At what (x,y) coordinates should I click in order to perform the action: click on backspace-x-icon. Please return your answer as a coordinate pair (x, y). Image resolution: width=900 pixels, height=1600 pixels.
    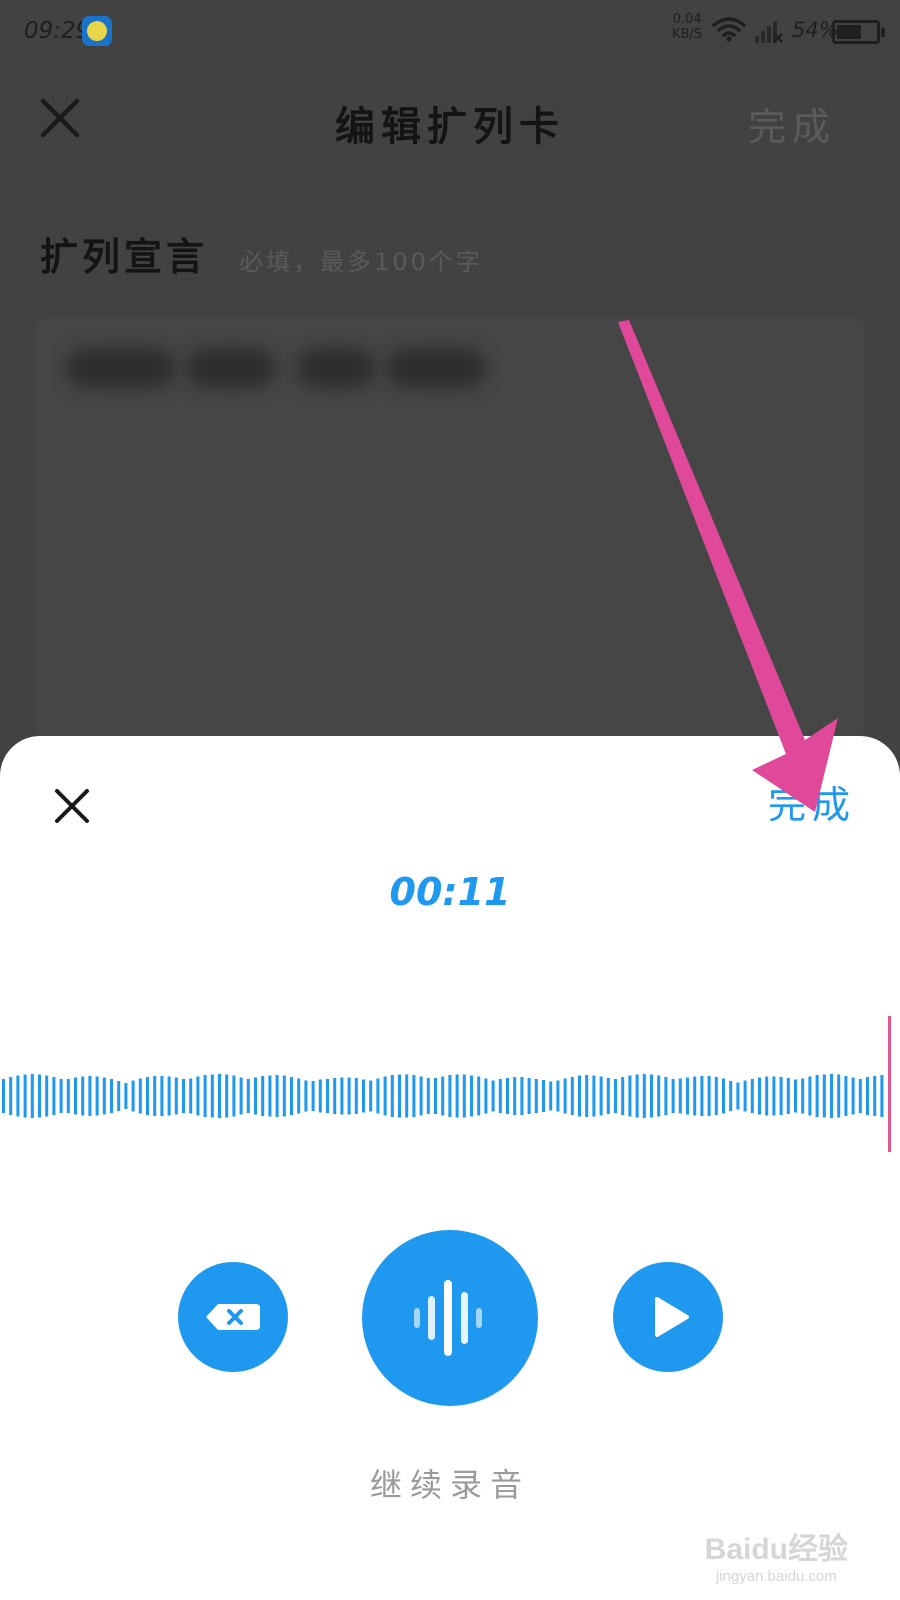
    Looking at the image, I should click on (233, 1317).